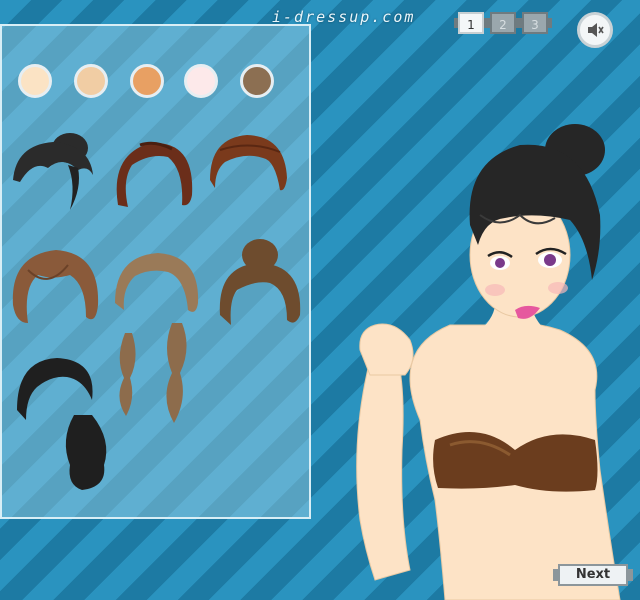 This screenshot has width=640, height=600. I want to click on step-2-button: 2, so click(503, 23).